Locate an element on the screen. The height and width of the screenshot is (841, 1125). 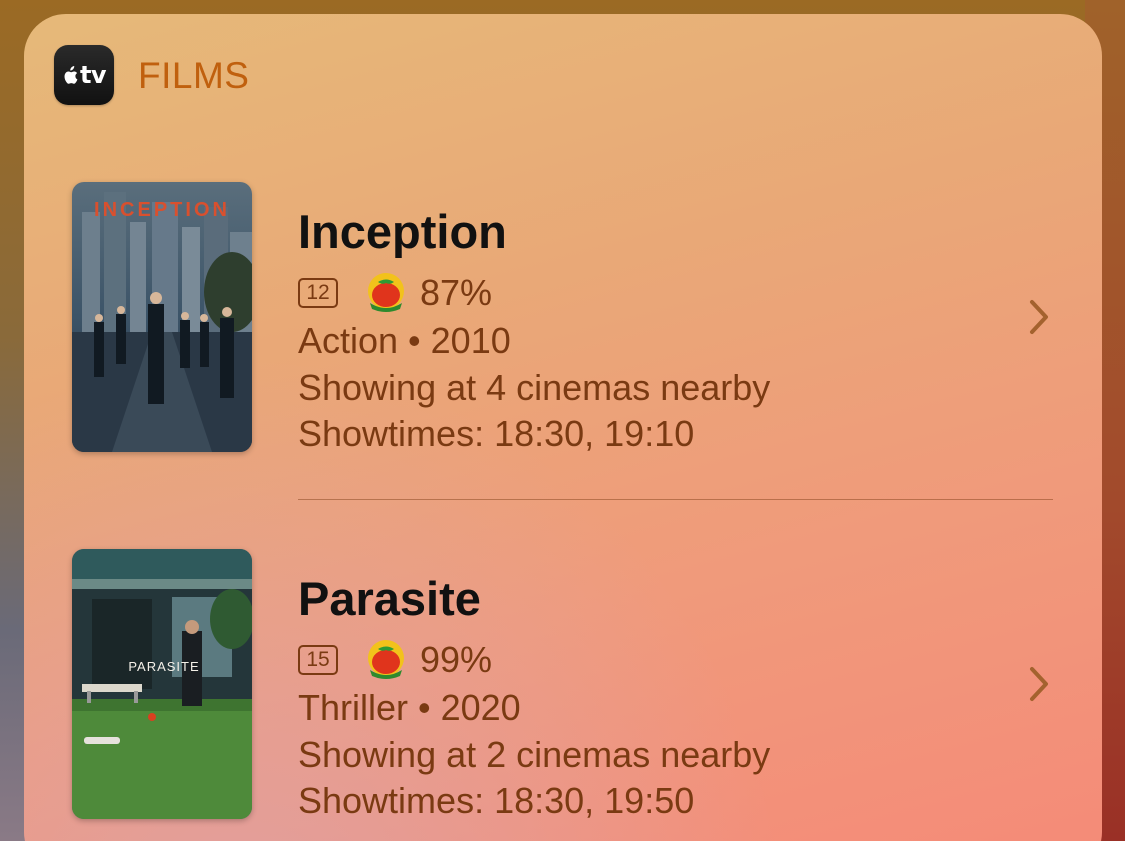
rating-line: 15 99% is located at coordinates (395, 660).